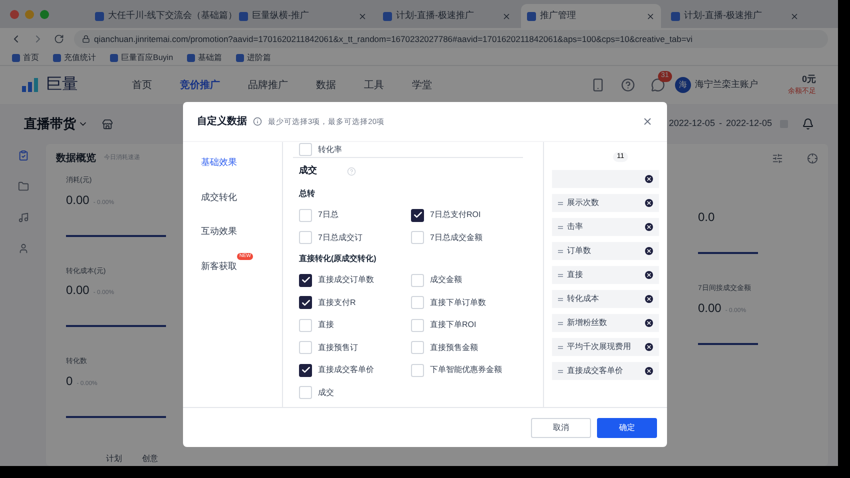 Image resolution: width=850 pixels, height=478 pixels. What do you see at coordinates (605, 347) in the screenshot?
I see `selected-chip: 平均千次展现费用` at bounding box center [605, 347].